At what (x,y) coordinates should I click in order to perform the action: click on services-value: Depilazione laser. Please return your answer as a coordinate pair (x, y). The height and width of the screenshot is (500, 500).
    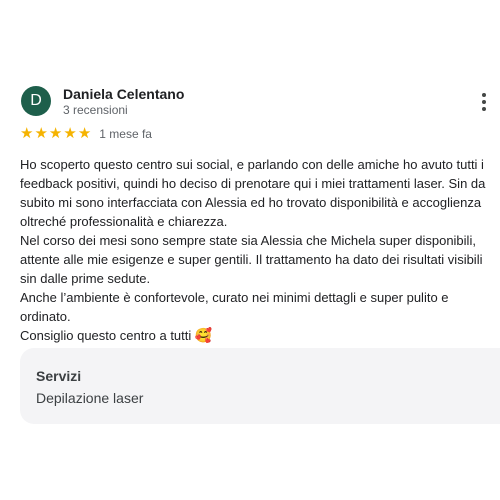
    Looking at the image, I should click on (90, 398).